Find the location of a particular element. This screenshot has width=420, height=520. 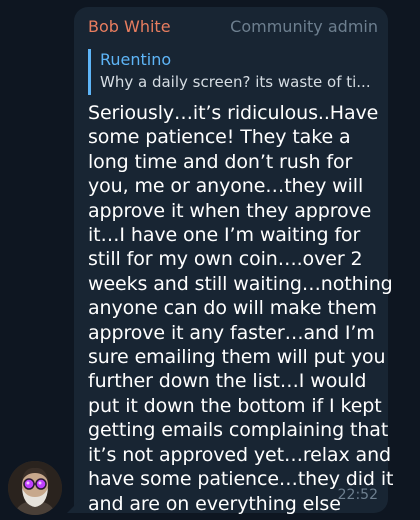

message-line: and are on everything else is located at coordinates (214, 503).